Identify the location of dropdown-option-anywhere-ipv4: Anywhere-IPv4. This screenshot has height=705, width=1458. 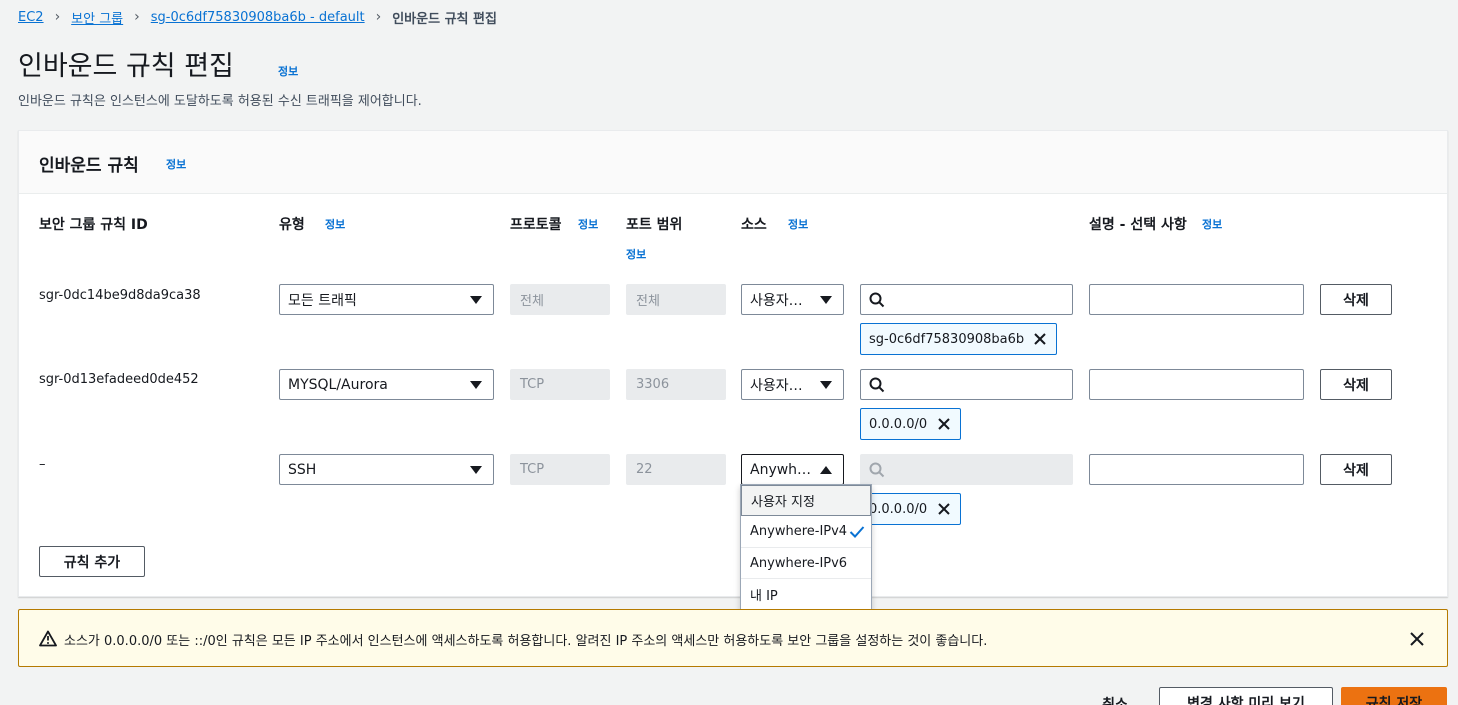
(806, 531).